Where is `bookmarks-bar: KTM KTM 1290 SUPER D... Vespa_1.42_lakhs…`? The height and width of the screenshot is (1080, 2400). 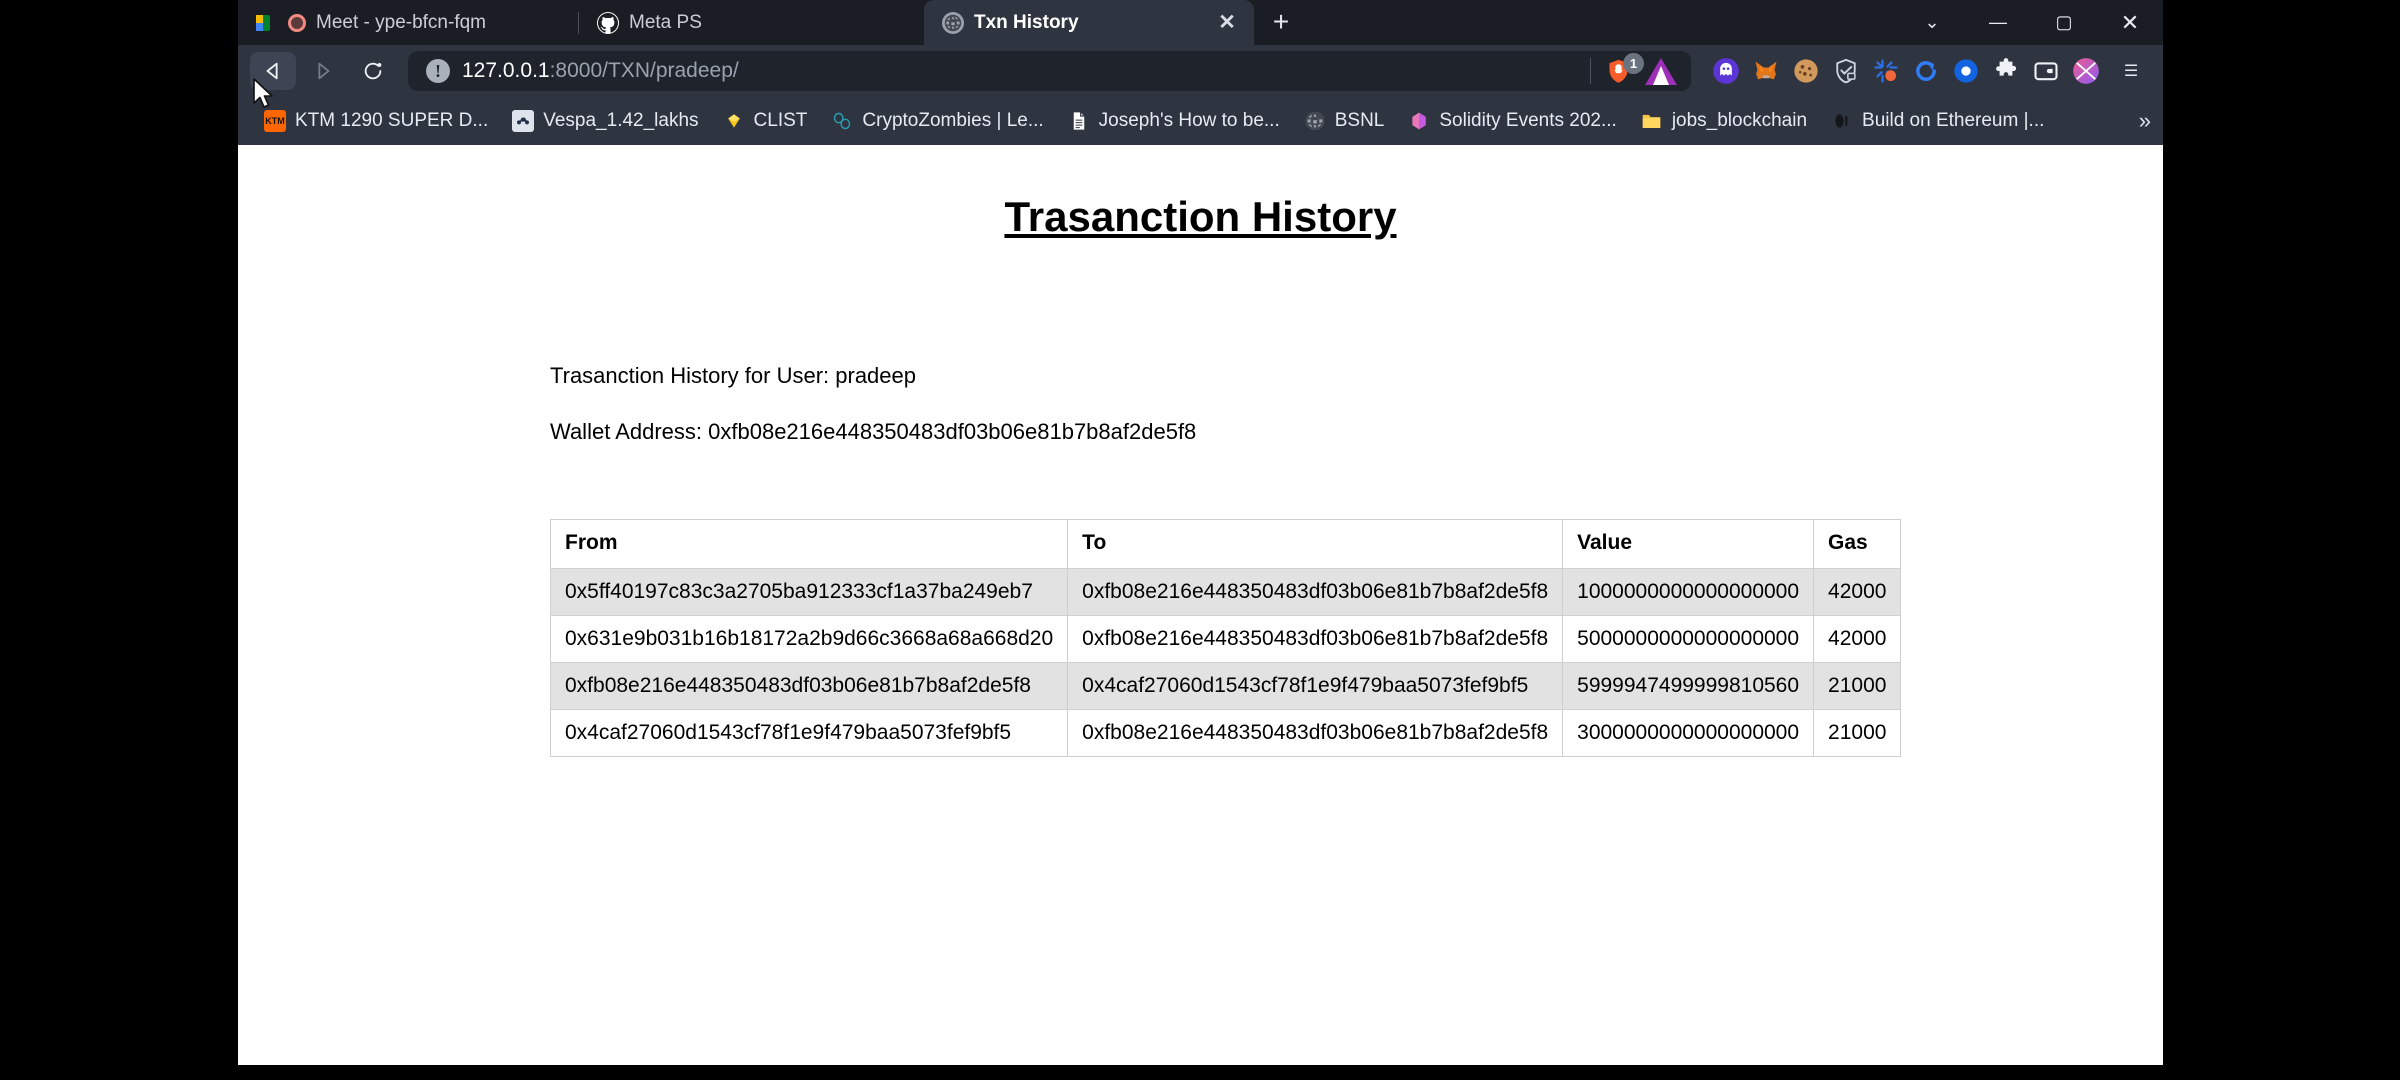 bookmarks-bar: KTM KTM 1290 SUPER D... Vespa_1.42_lakhs… is located at coordinates (1200, 121).